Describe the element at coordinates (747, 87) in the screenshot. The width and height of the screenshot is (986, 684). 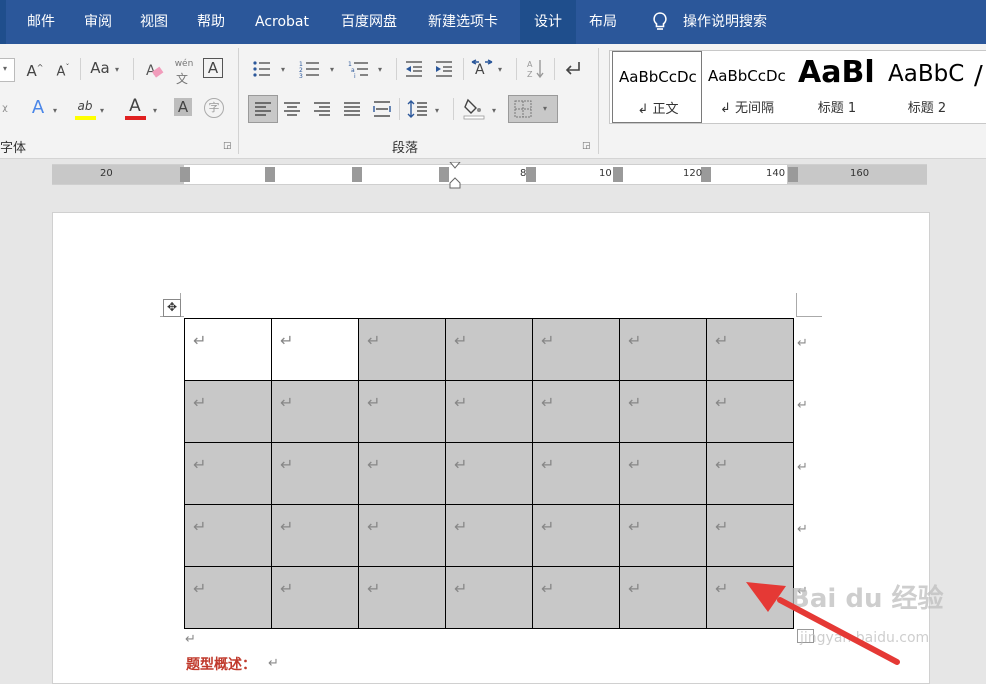
I see `style-no-spacing: AaBbCcDc ↲ 无间隔` at that location.